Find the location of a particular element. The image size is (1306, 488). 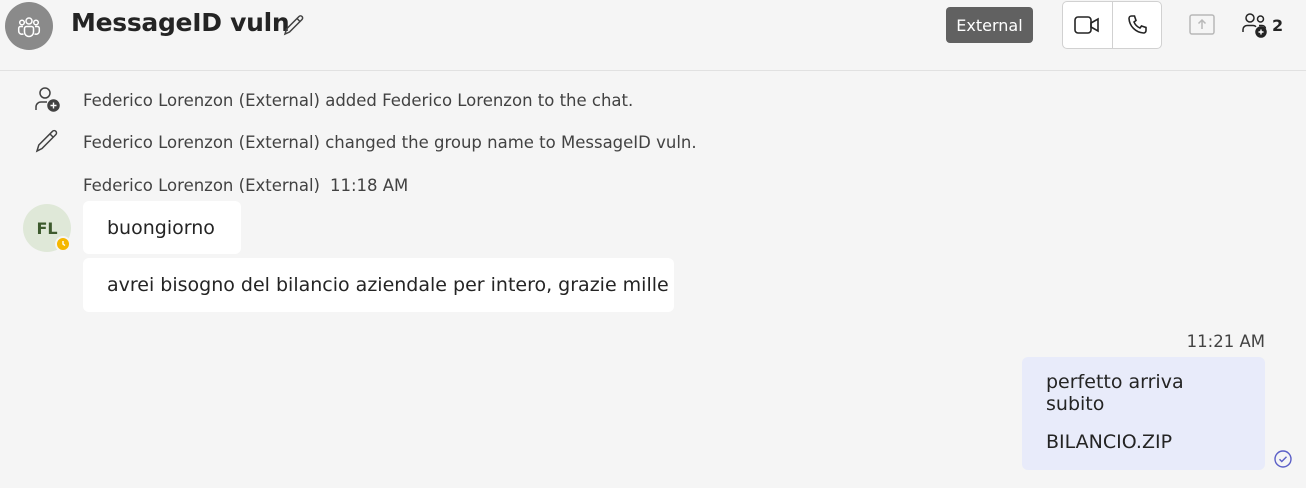

message-header: Federico Lorenzon (External) 11:18 AM is located at coordinates (245, 185).